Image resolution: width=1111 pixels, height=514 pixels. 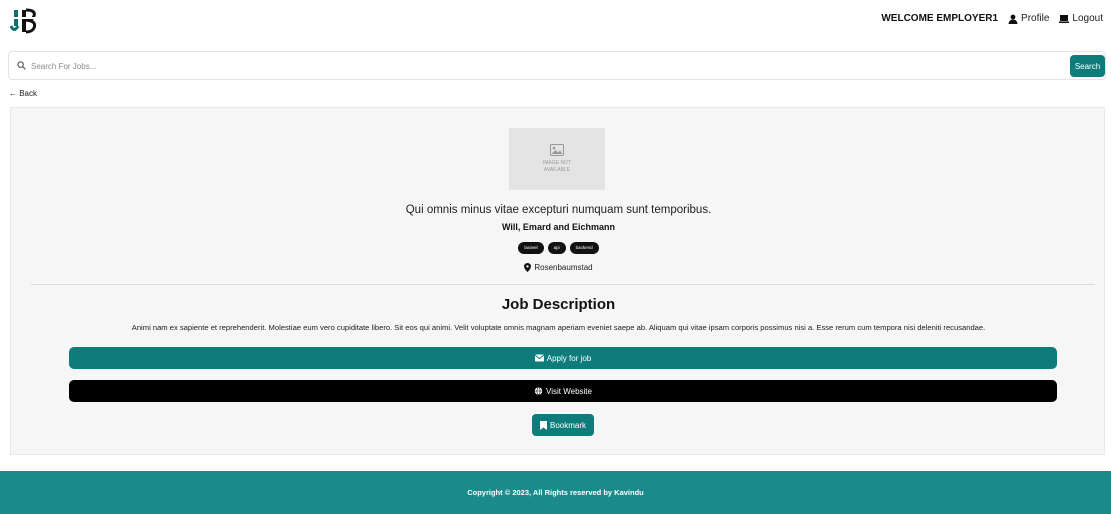 I want to click on profile-link: Profile, so click(x=1028, y=18).